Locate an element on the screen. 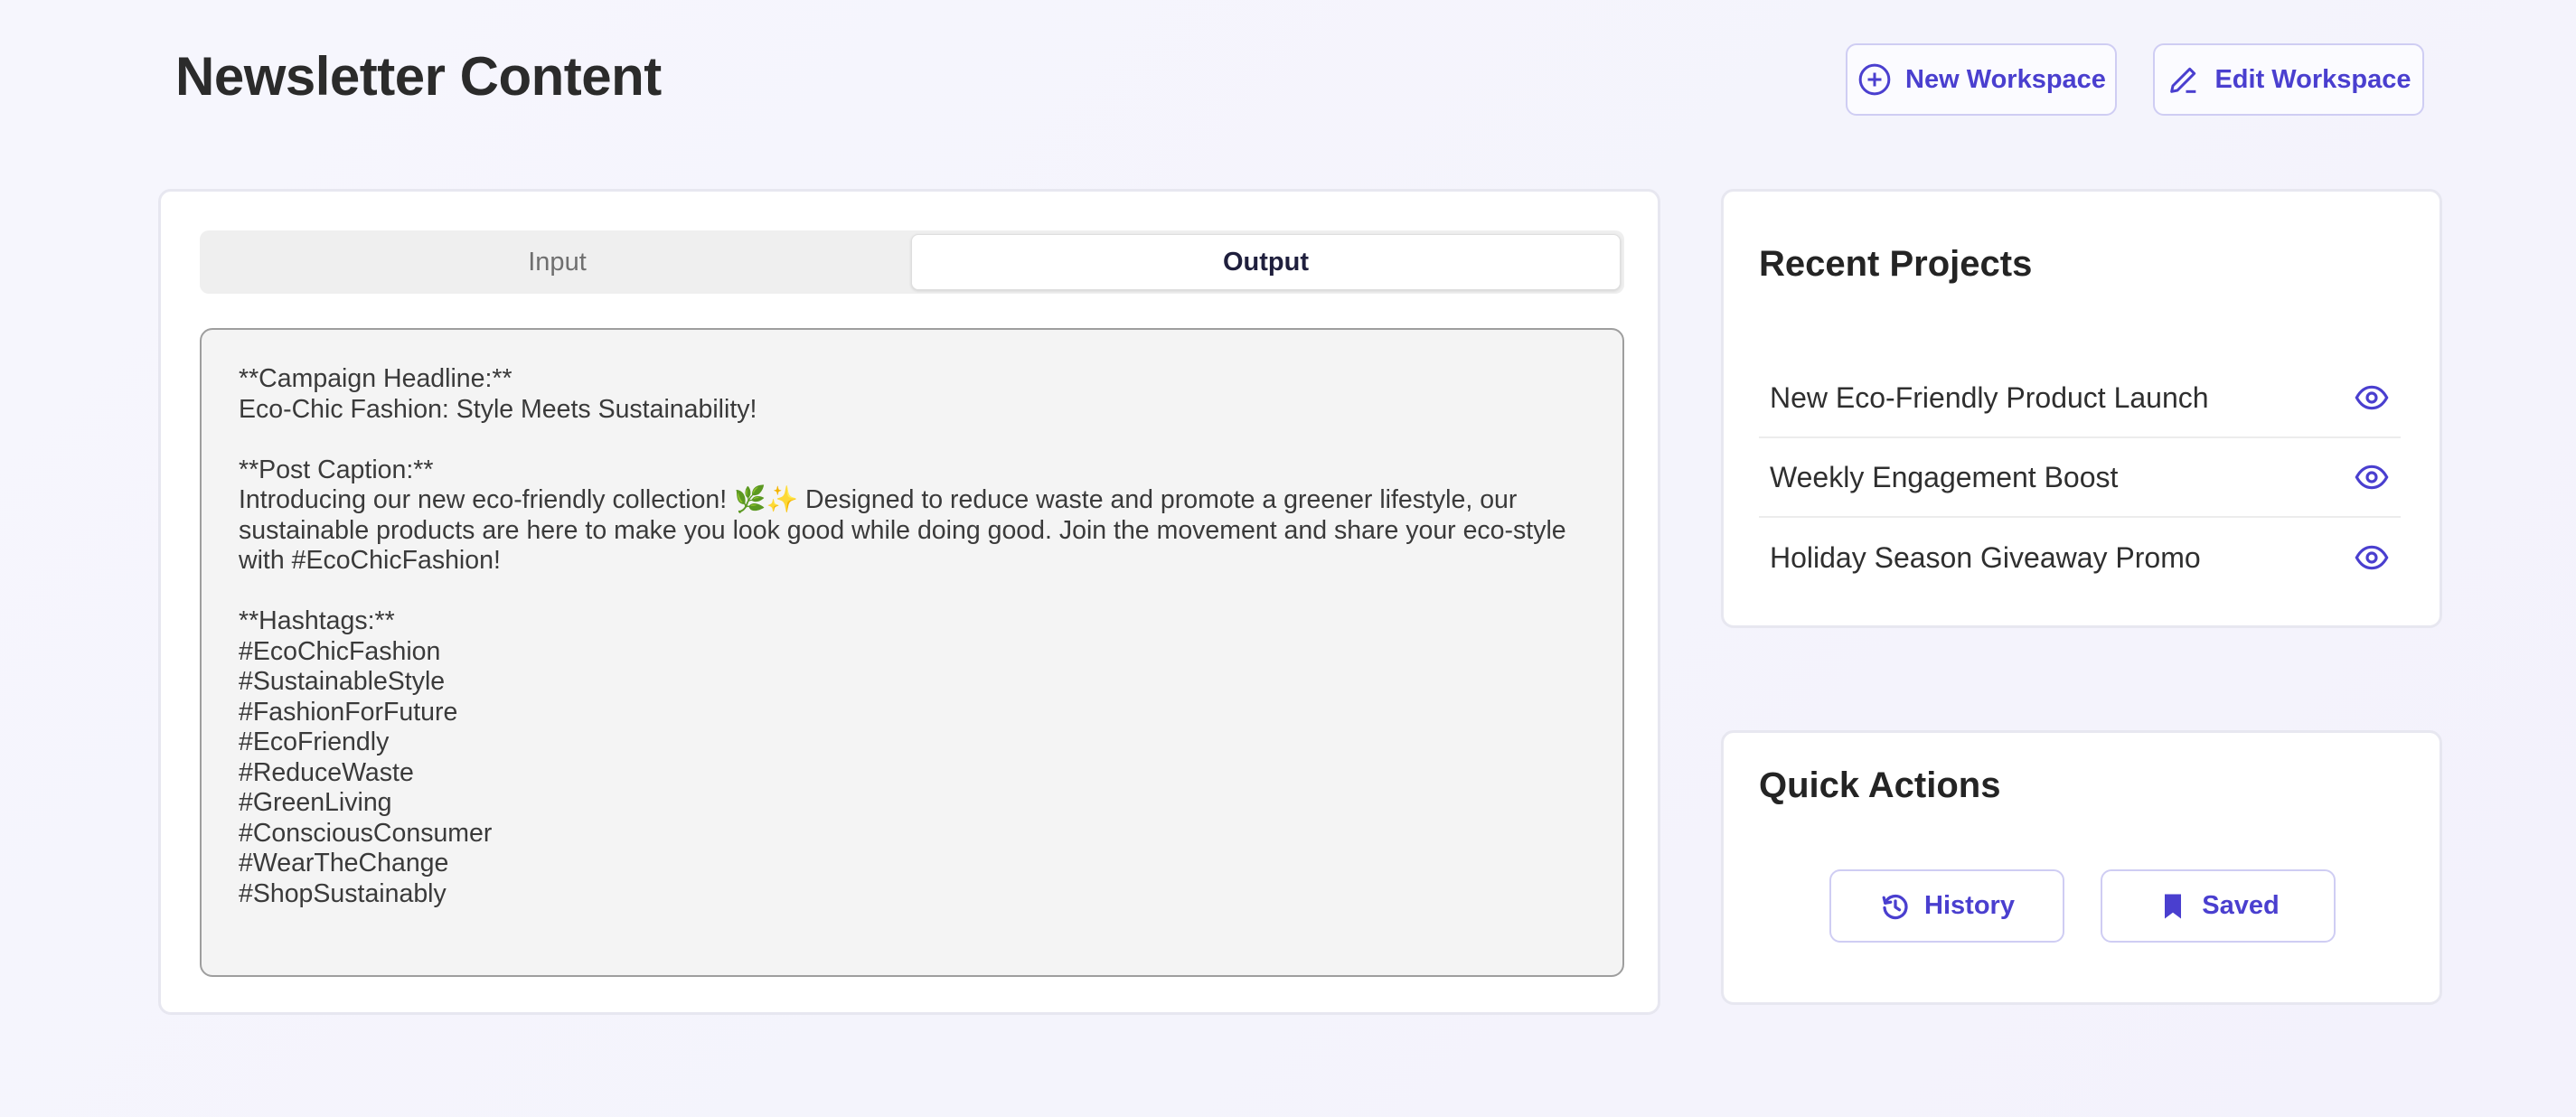  history-button: History is located at coordinates (1946, 906).